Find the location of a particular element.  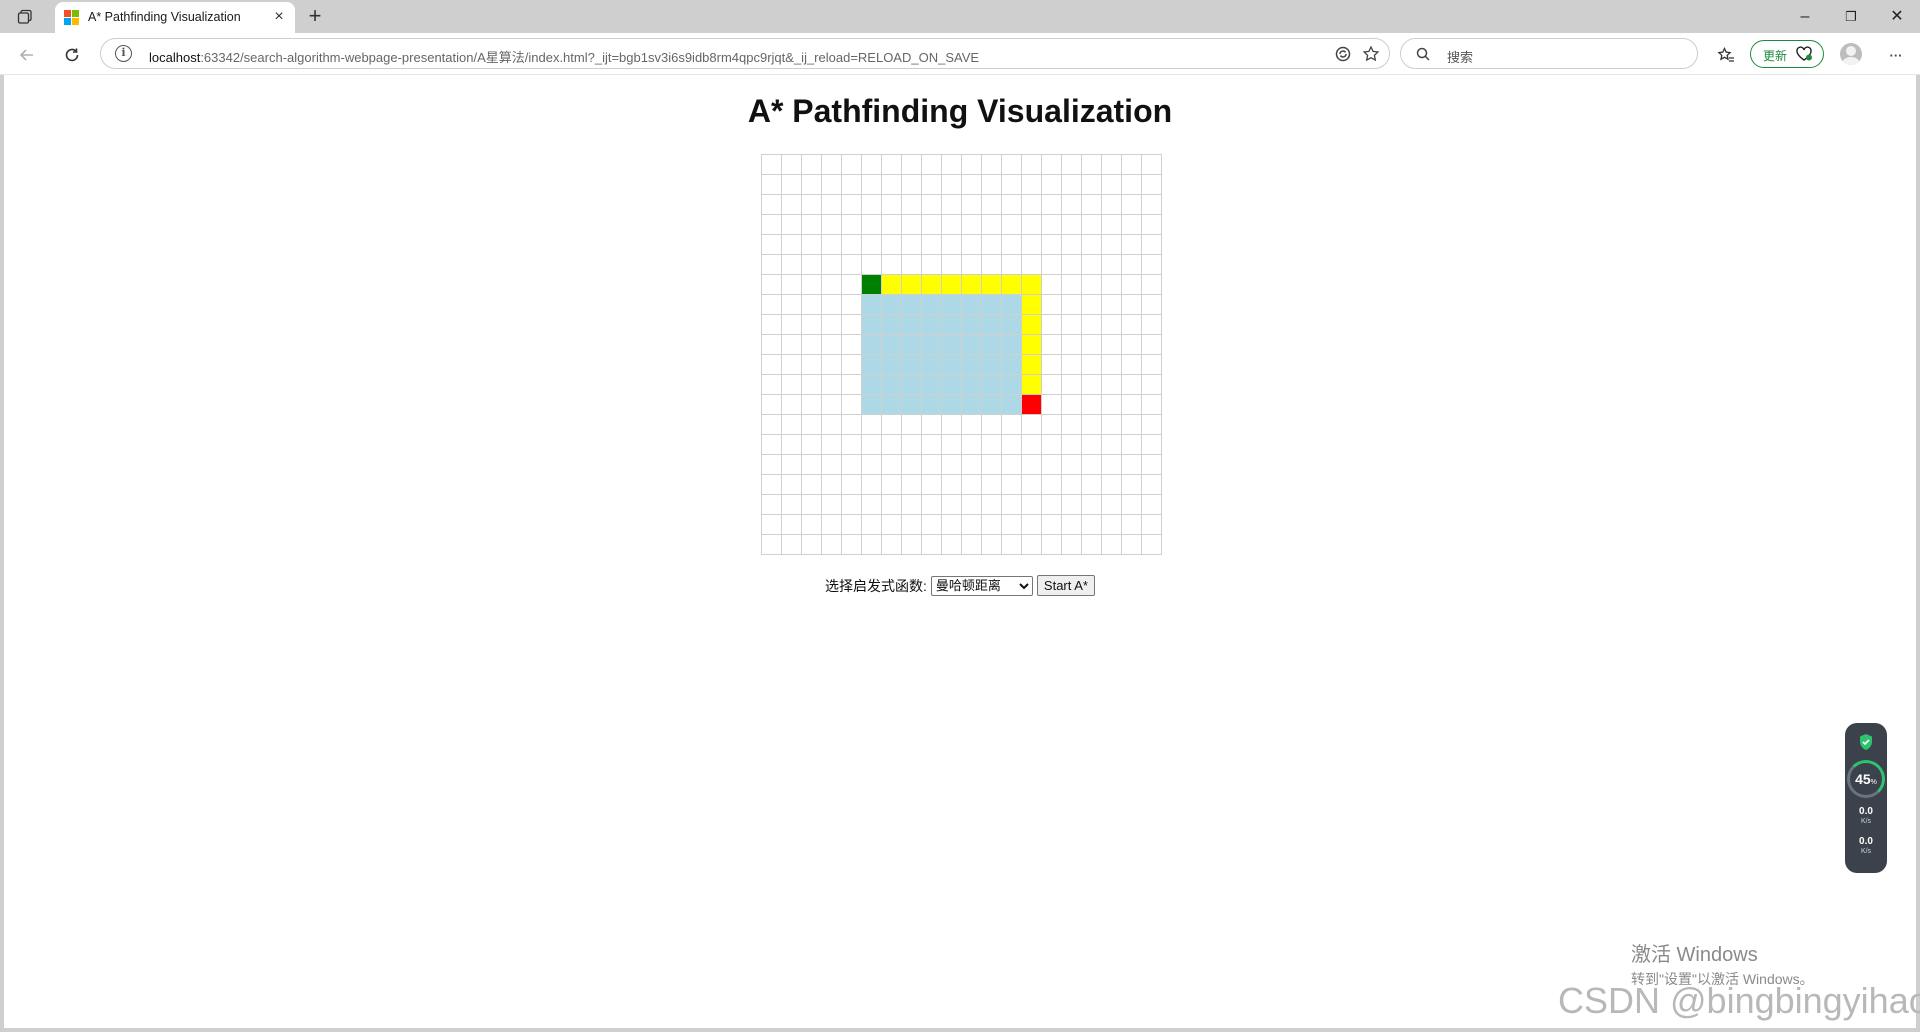

browser-tab: A* Pathfinding Visualization × is located at coordinates (175, 17).